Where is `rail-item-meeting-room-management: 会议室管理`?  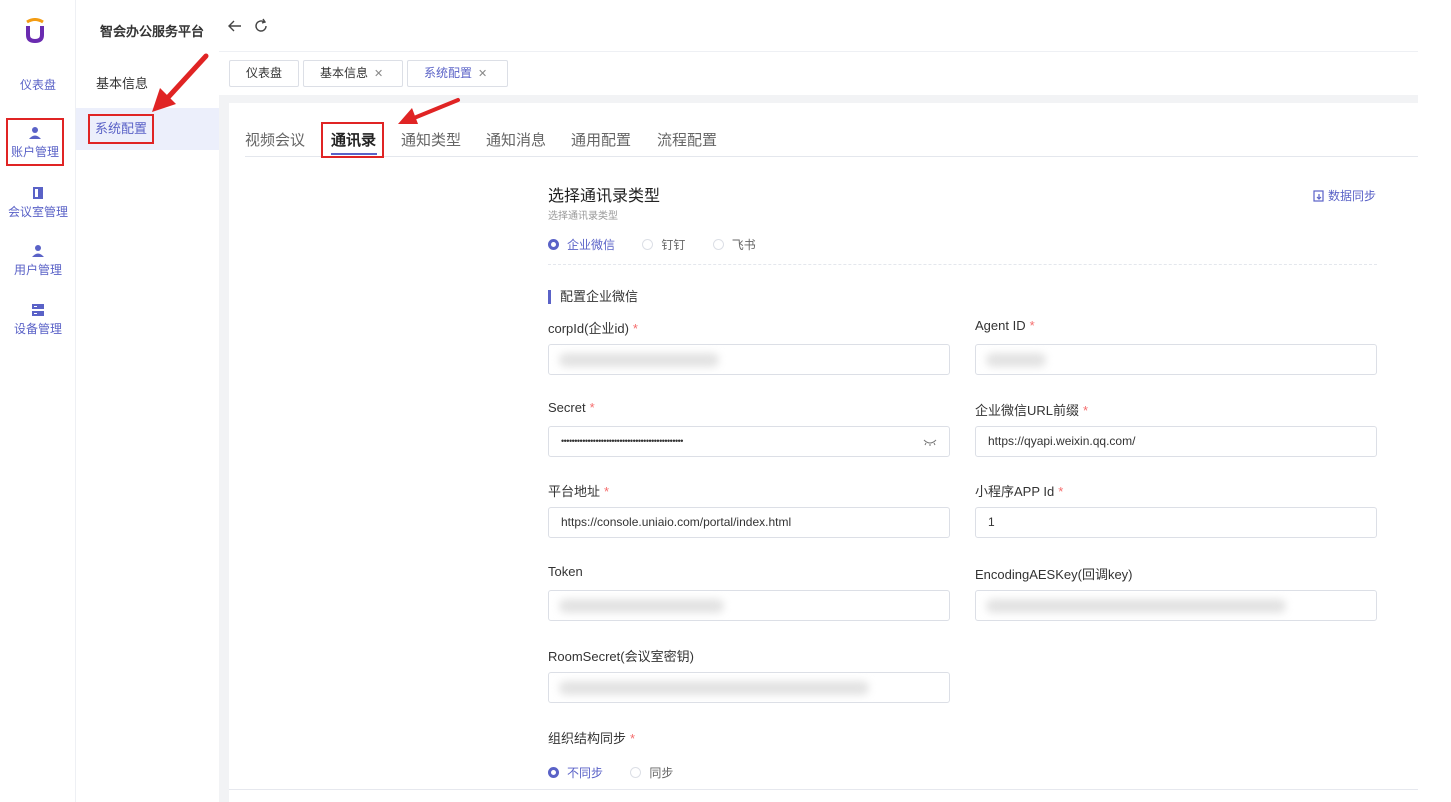
rail-item-meeting-room-management: 会议室管理 is located at coordinates (38, 203).